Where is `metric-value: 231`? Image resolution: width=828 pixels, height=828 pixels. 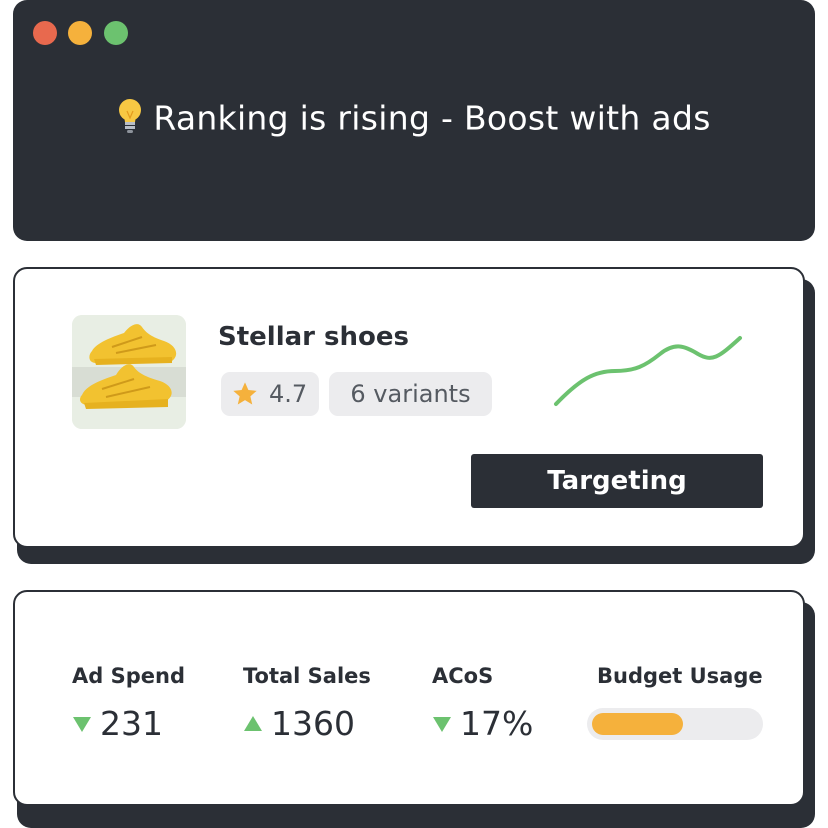
metric-value: 231 is located at coordinates (131, 723).